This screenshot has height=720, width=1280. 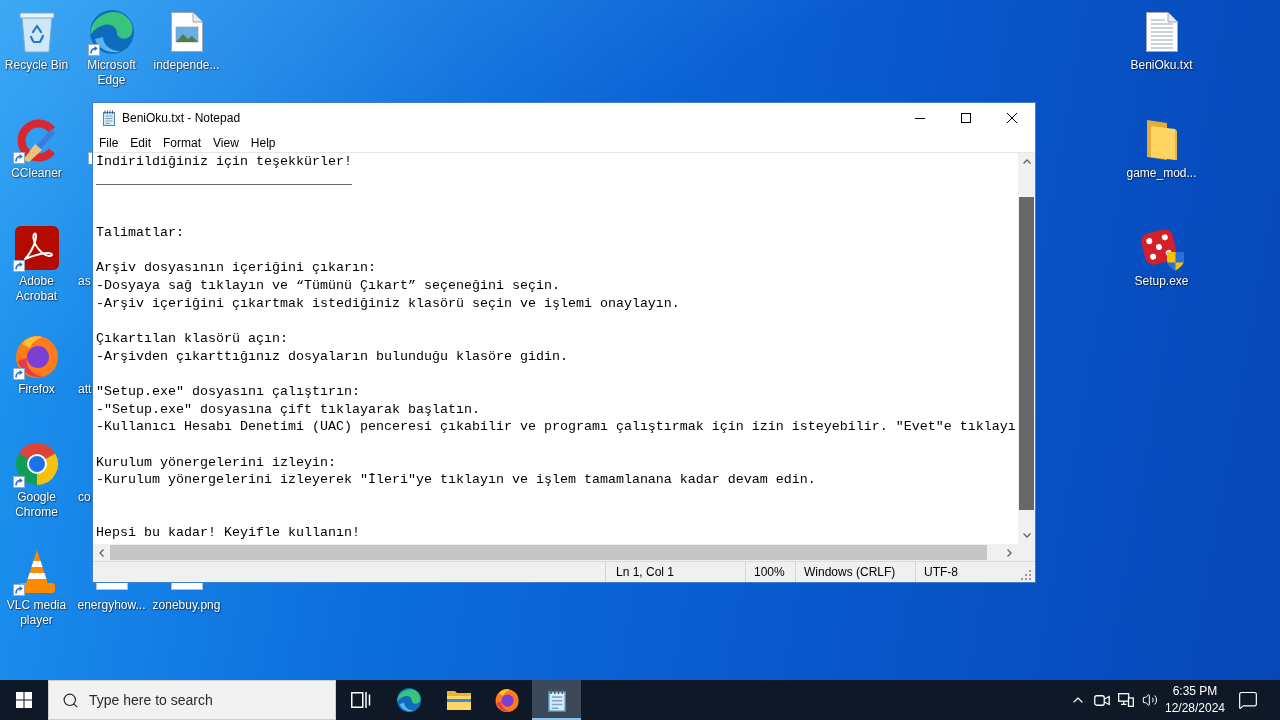 What do you see at coordinates (85, 389) in the screenshot?
I see `icon-label: att` at bounding box center [85, 389].